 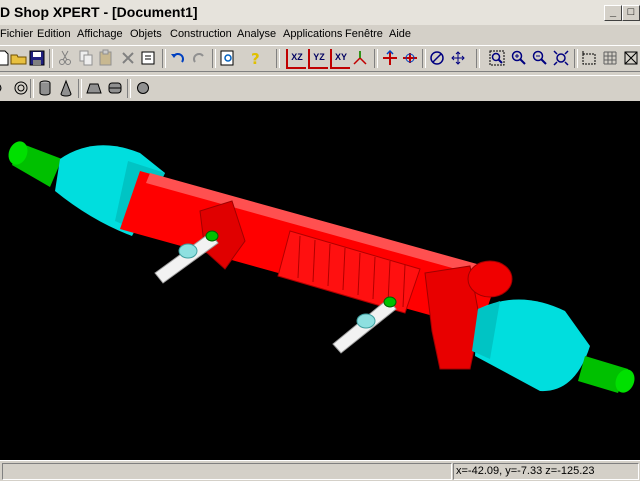 I want to click on menu-aide: Aide, so click(x=400, y=34).